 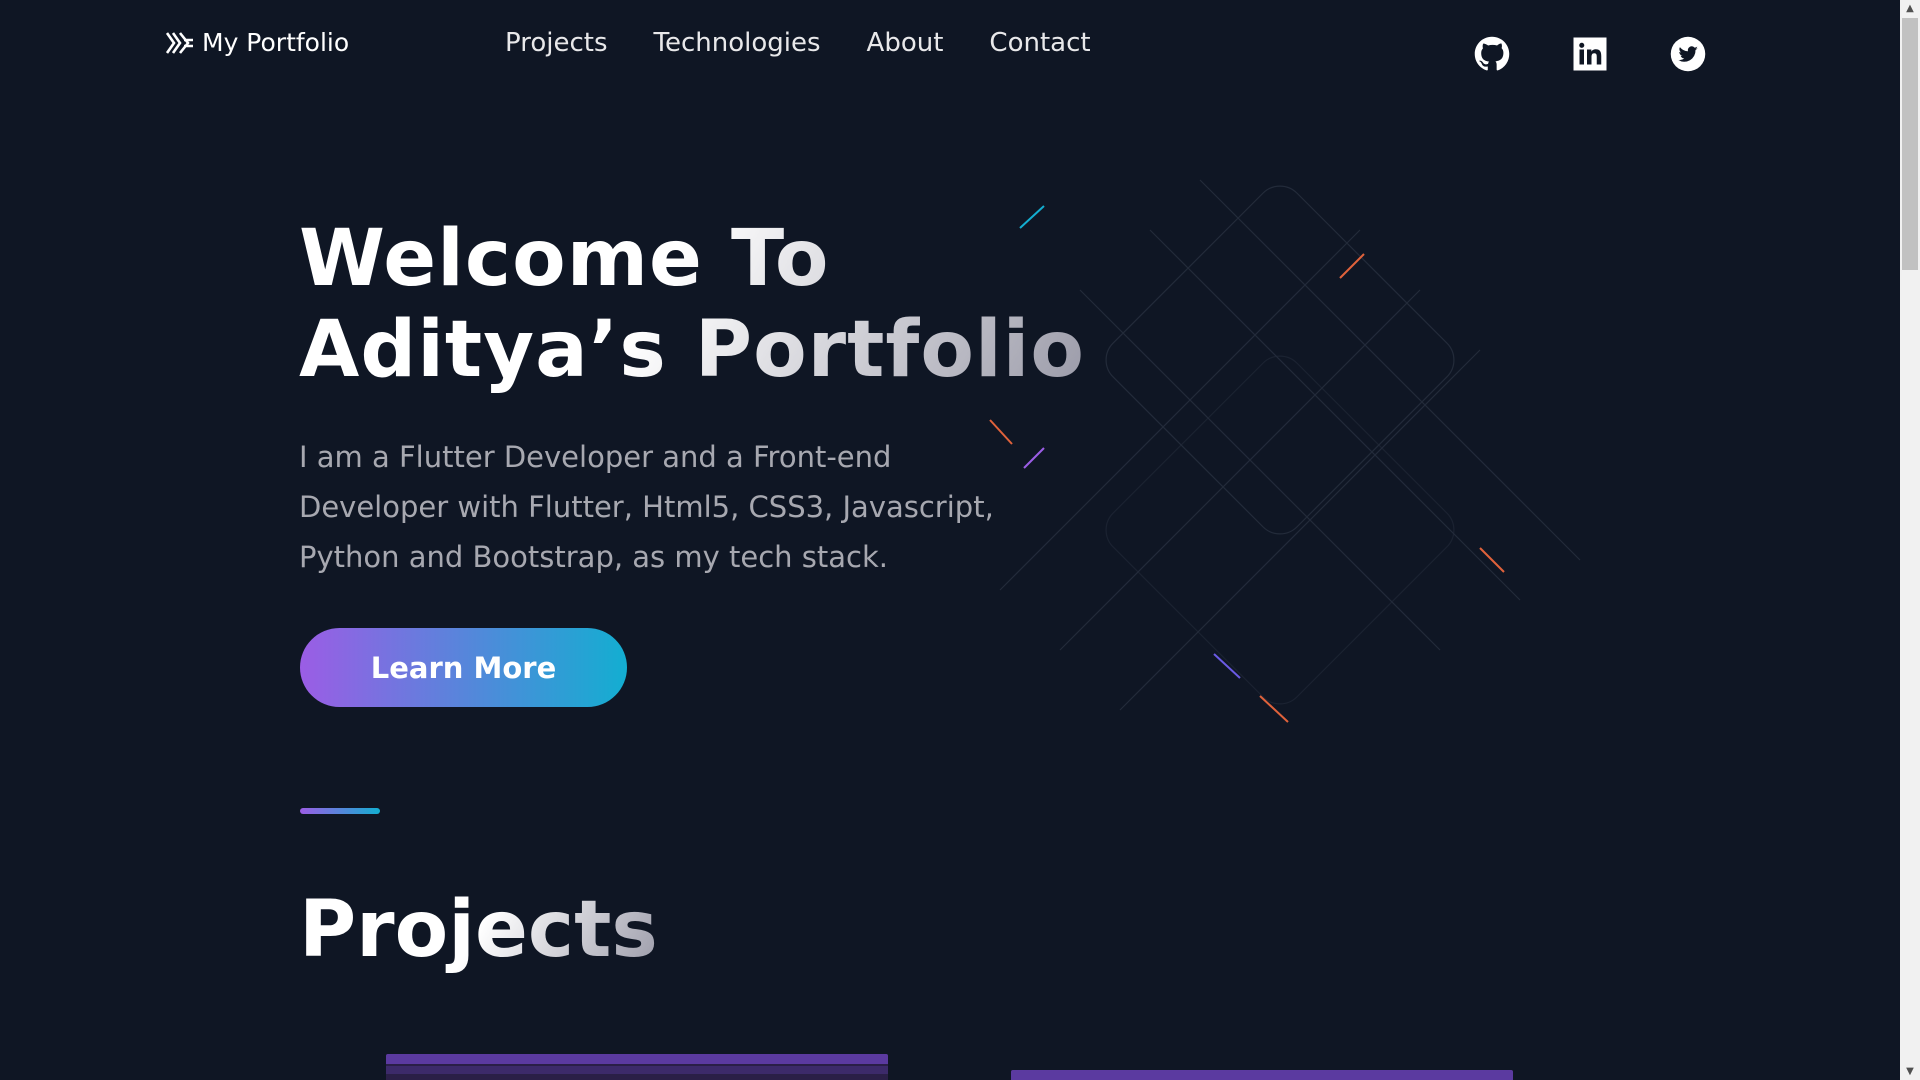 What do you see at coordinates (463, 667) in the screenshot?
I see `learn-more-button: Learn More` at bounding box center [463, 667].